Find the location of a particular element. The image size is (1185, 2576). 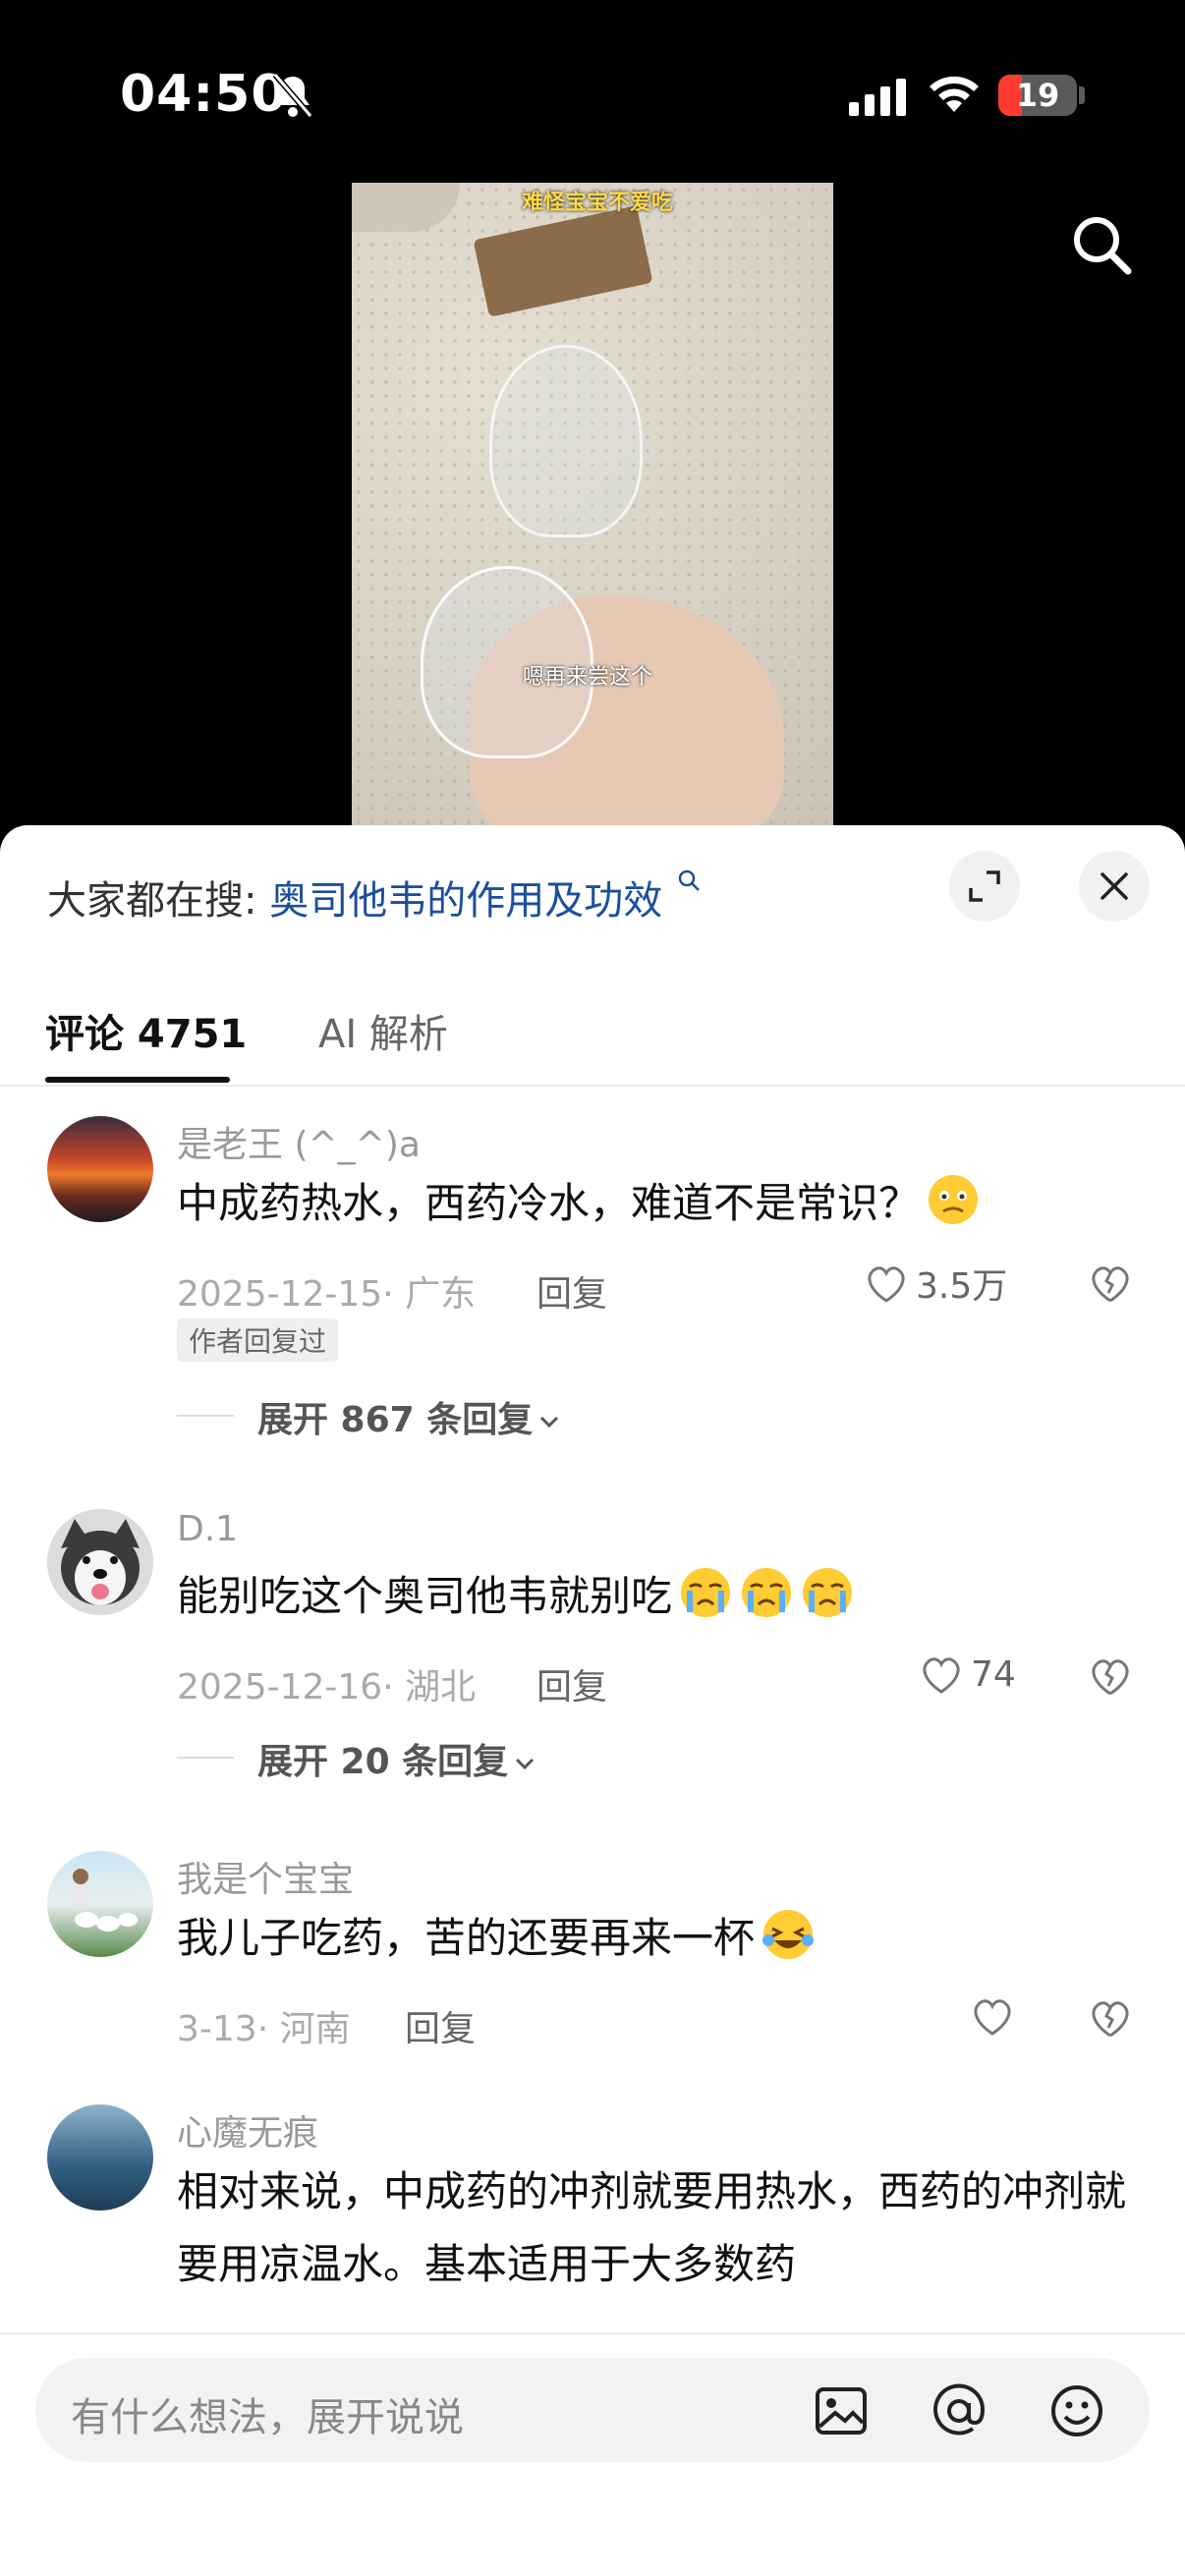

close-icon is located at coordinates (1114, 886).